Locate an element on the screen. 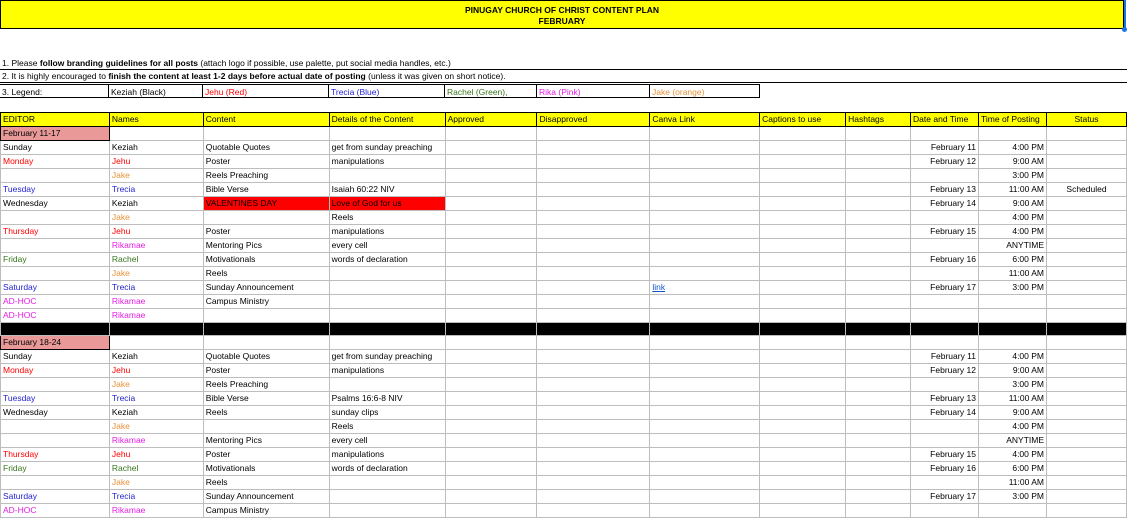 The height and width of the screenshot is (518, 1127). header-time: Time of Posting is located at coordinates (1012, 119).